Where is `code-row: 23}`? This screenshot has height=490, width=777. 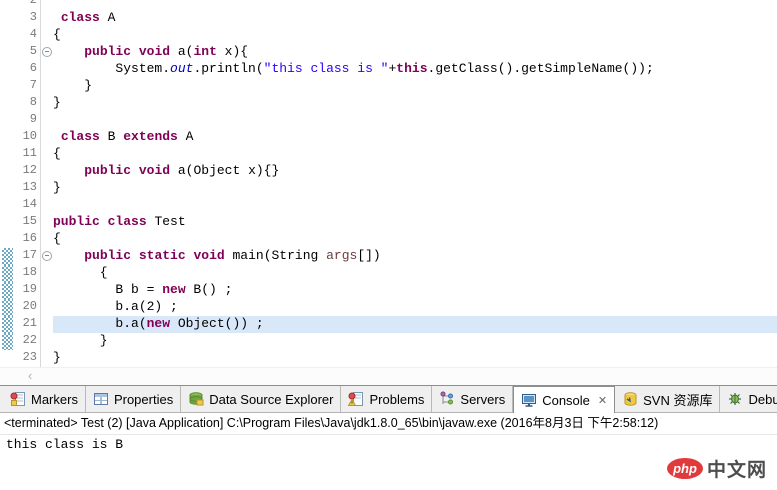 code-row: 23} is located at coordinates (388, 358).